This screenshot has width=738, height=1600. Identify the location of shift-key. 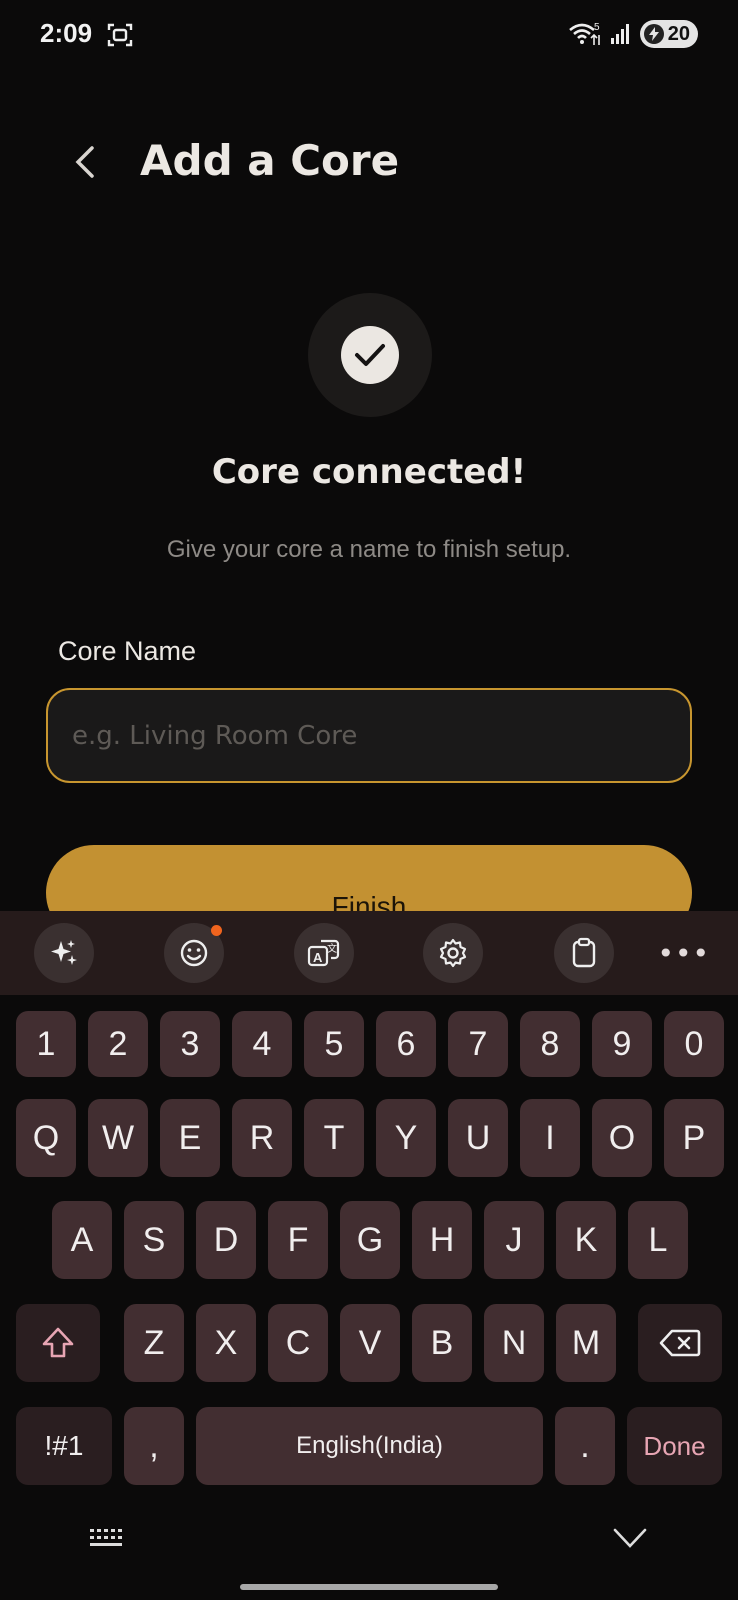
(58, 1343).